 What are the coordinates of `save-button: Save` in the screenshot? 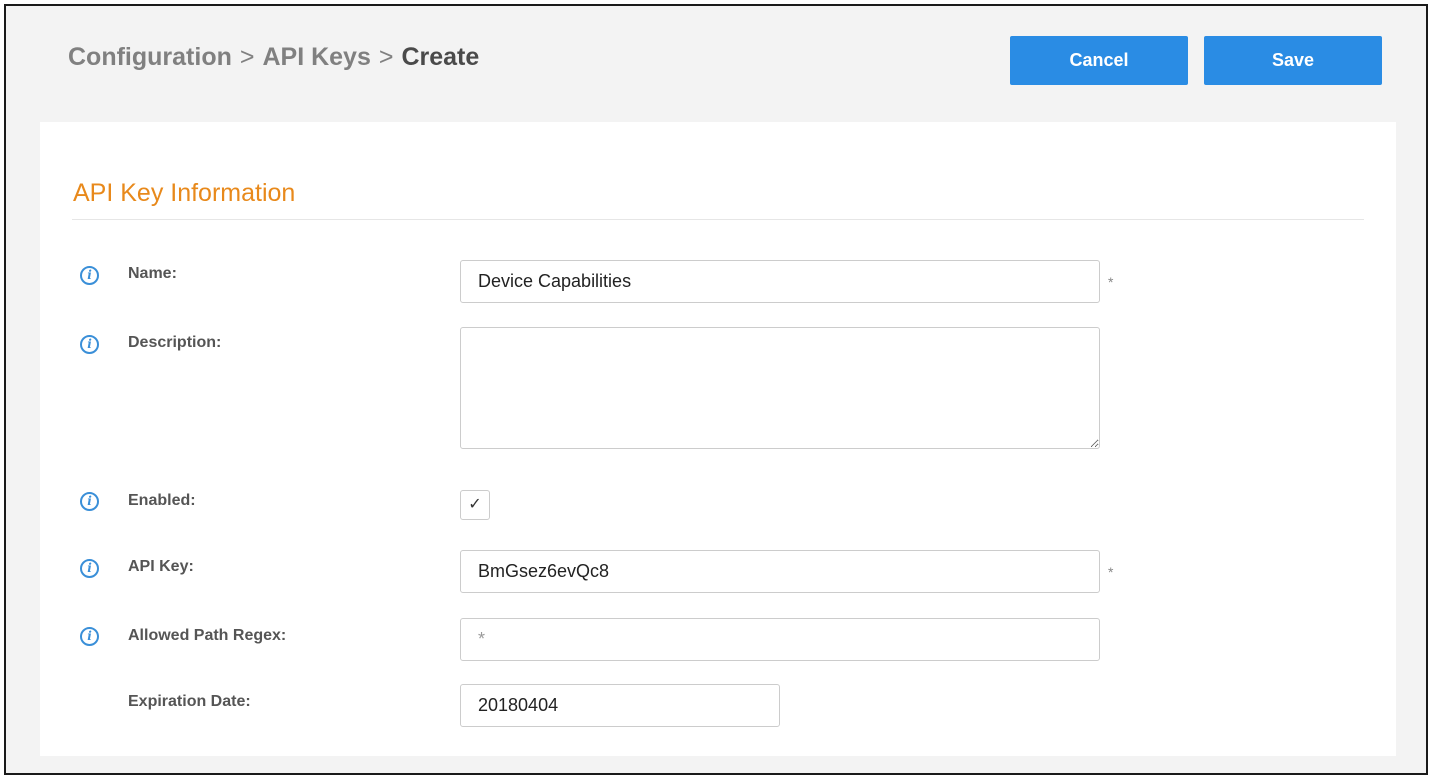 It's located at (1293, 60).